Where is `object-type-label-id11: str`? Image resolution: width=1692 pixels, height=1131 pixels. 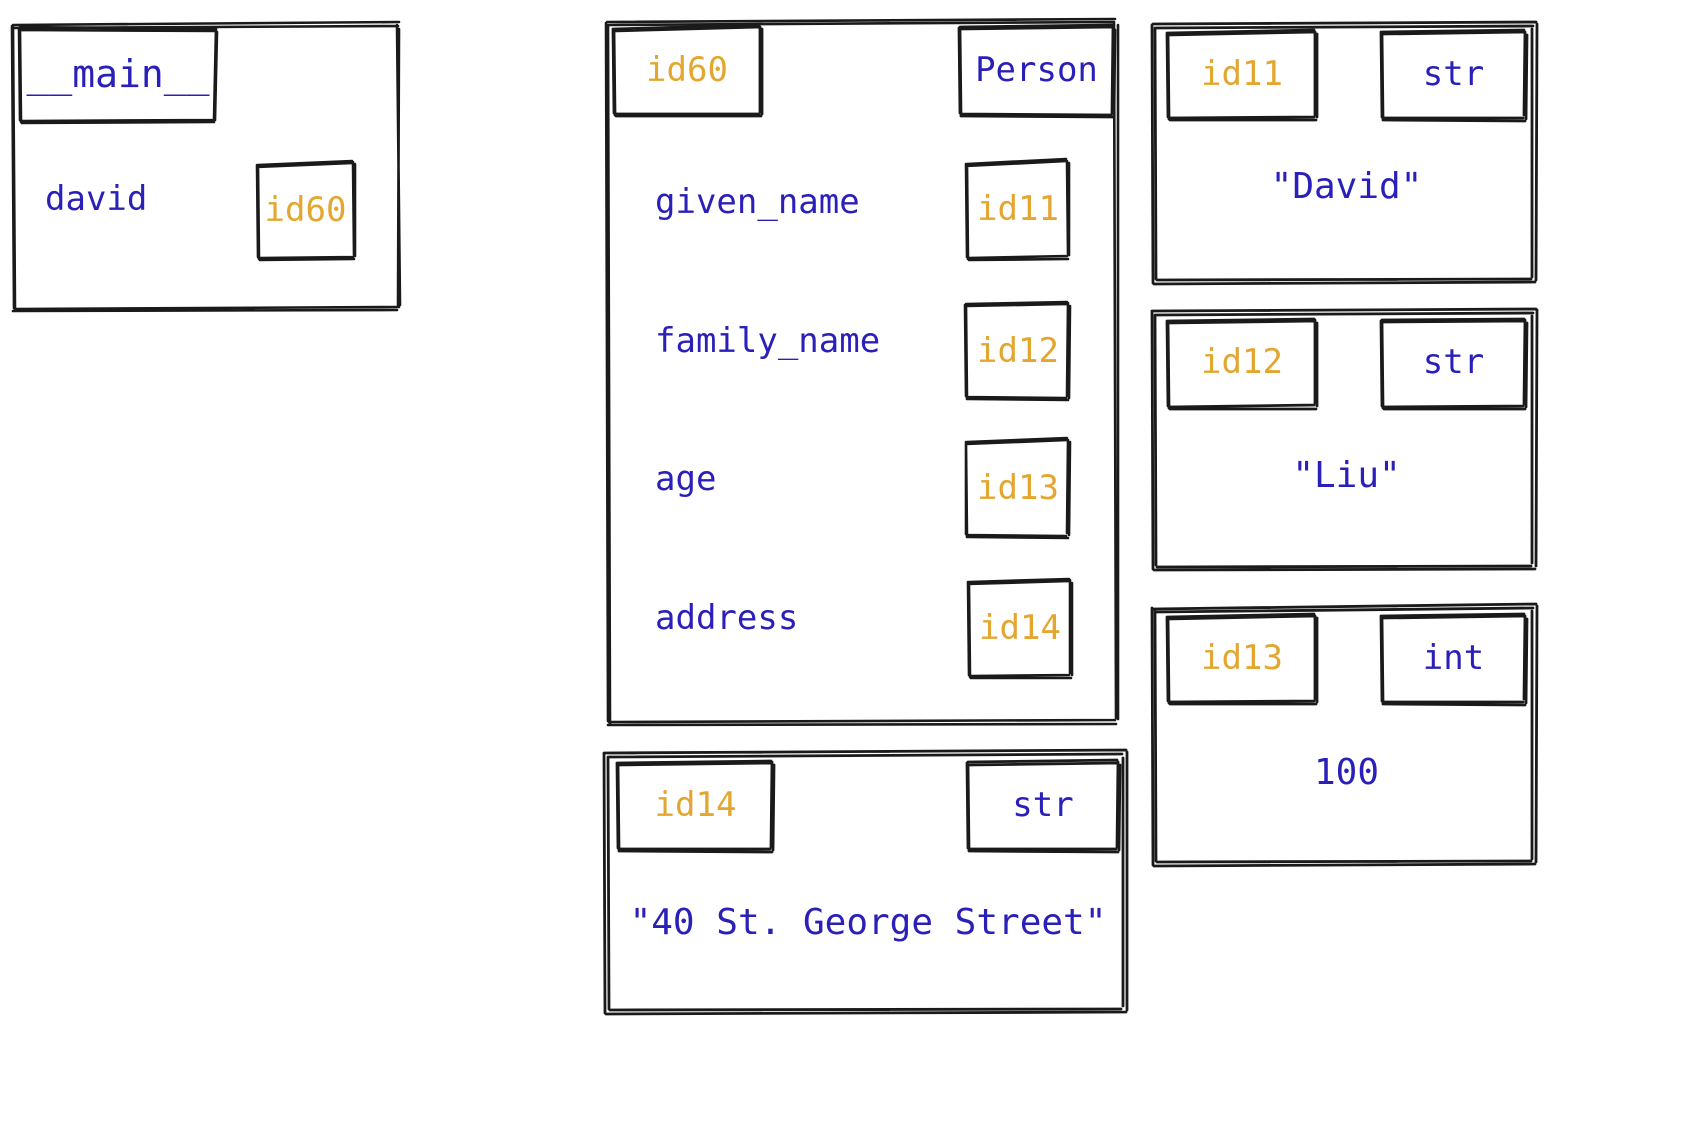 object-type-label-id11: str is located at coordinates (1453, 74).